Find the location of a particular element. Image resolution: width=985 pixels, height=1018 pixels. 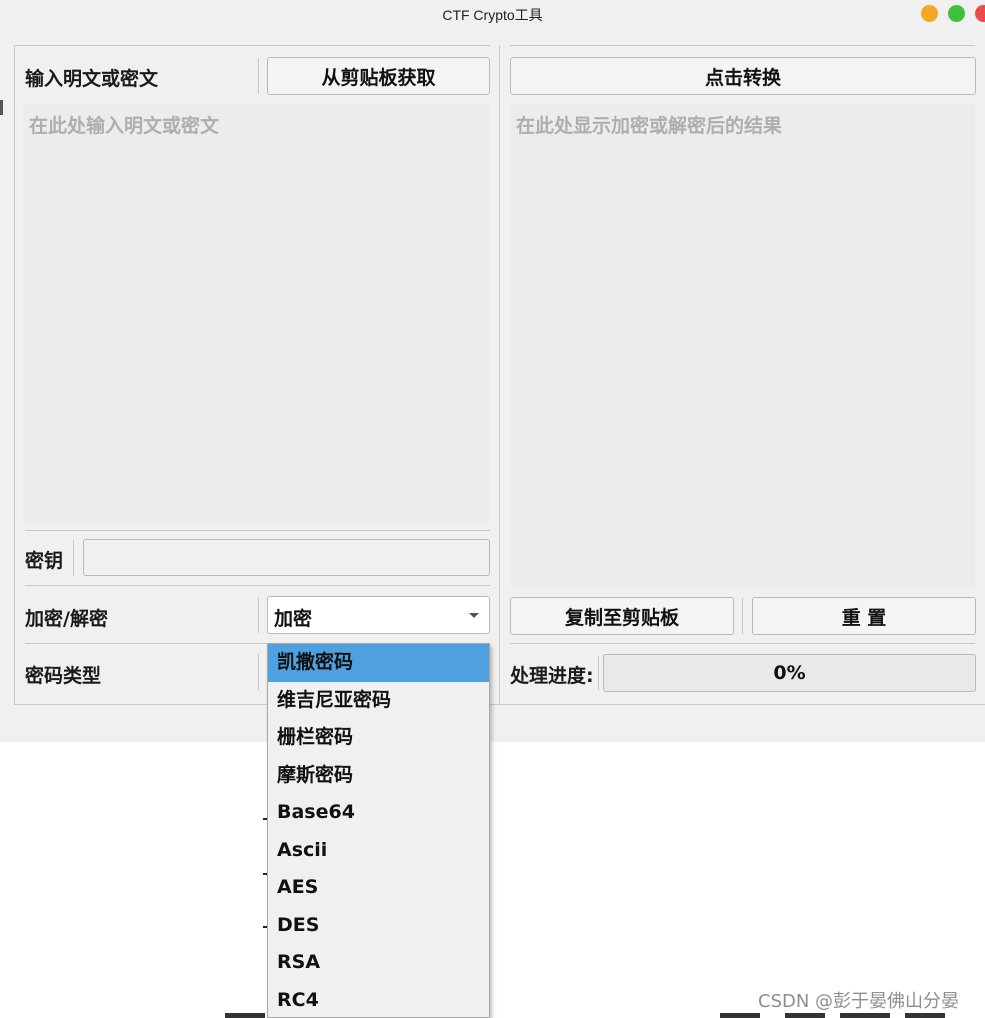

mode-select: 加密 is located at coordinates (378, 615).